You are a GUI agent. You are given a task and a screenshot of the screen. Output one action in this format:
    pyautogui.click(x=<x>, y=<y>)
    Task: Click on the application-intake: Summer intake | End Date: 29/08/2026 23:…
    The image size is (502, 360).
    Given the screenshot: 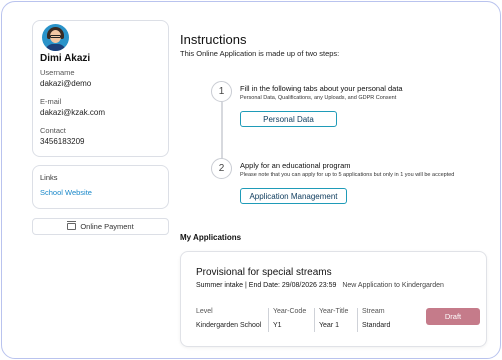 What is the action you would take?
    pyautogui.click(x=320, y=285)
    